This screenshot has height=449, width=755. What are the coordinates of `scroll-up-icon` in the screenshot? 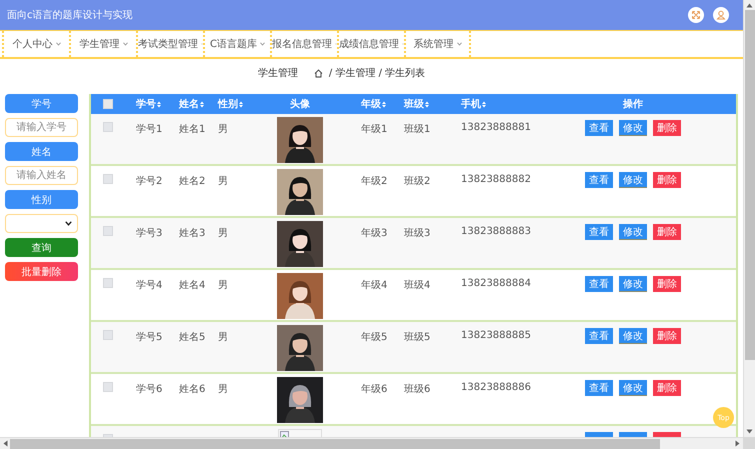 It's located at (749, 5).